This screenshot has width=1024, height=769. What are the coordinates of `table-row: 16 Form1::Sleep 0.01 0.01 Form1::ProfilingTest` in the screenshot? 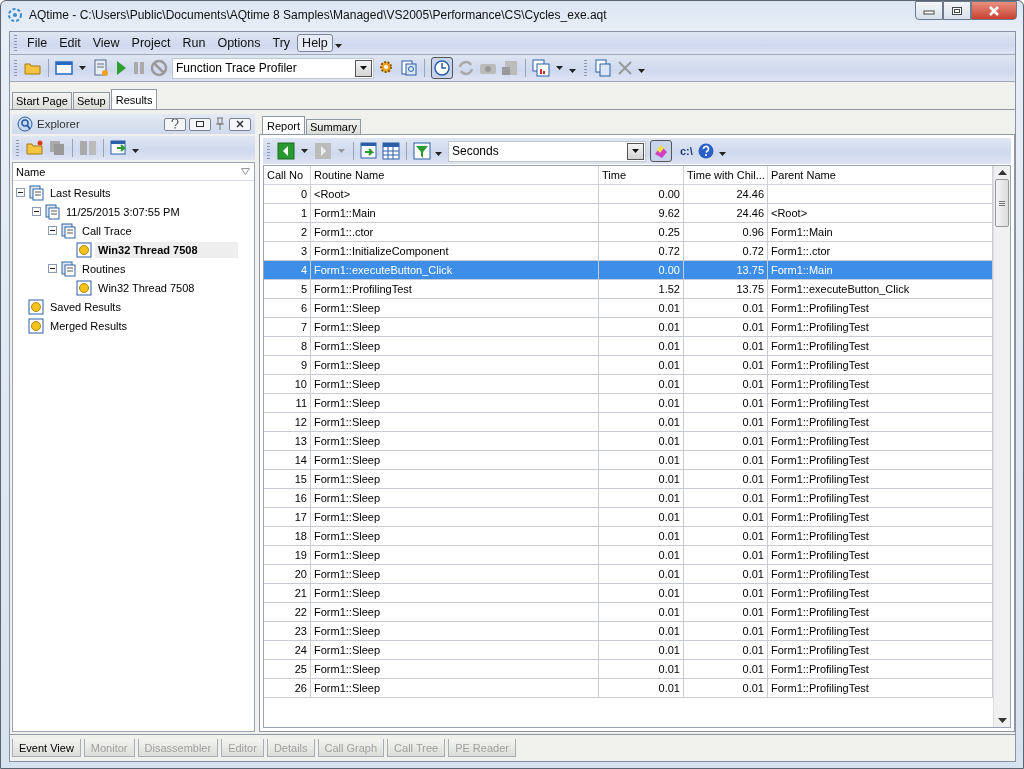 It's located at (628, 498).